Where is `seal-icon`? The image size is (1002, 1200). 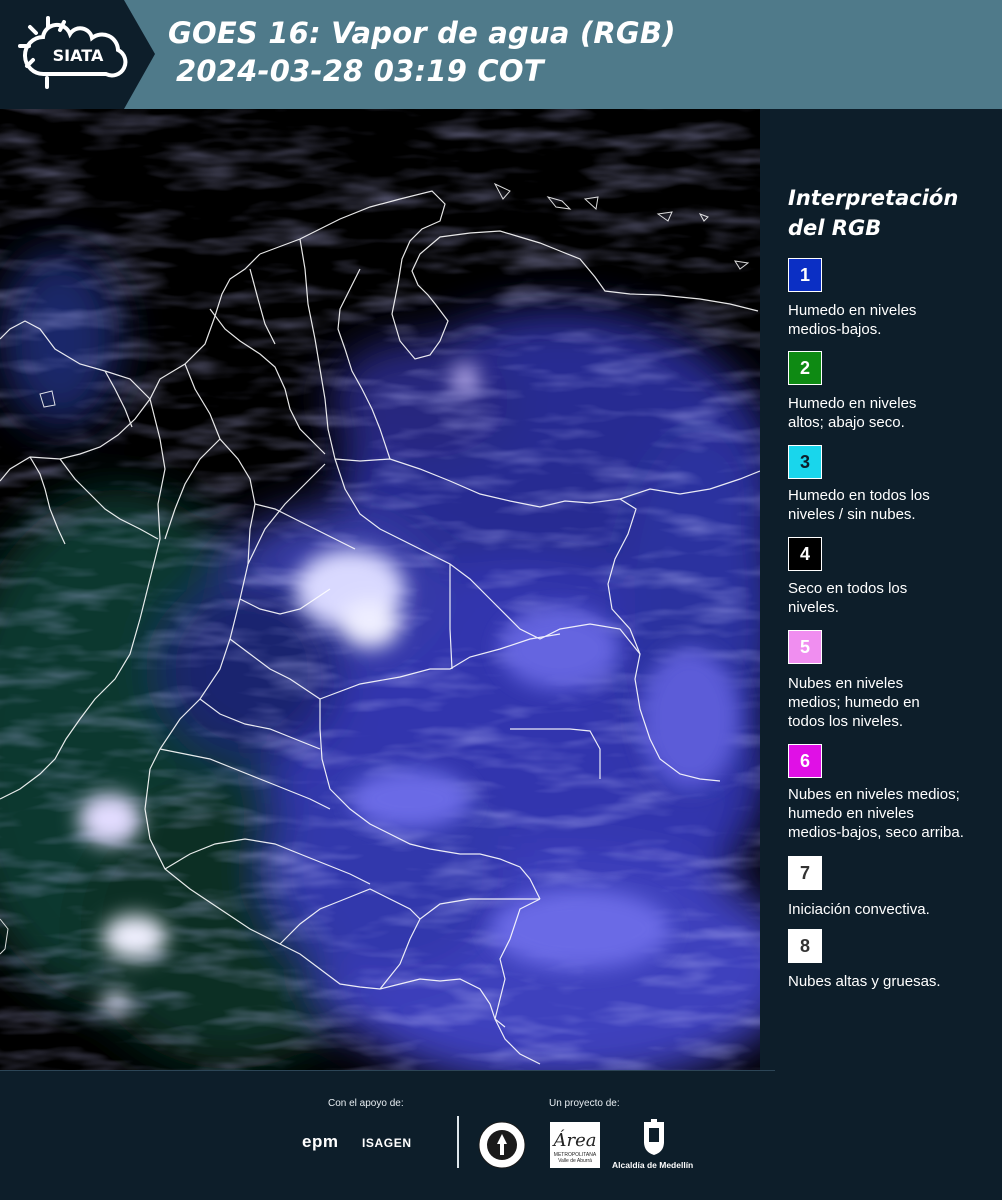
seal-icon is located at coordinates (502, 1145).